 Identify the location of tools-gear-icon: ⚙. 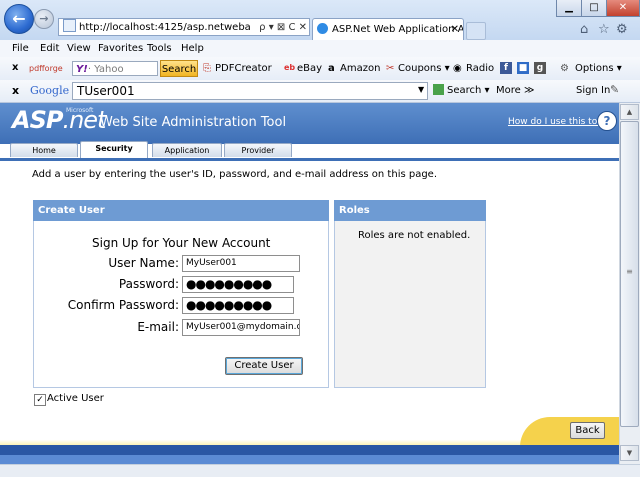
(622, 29).